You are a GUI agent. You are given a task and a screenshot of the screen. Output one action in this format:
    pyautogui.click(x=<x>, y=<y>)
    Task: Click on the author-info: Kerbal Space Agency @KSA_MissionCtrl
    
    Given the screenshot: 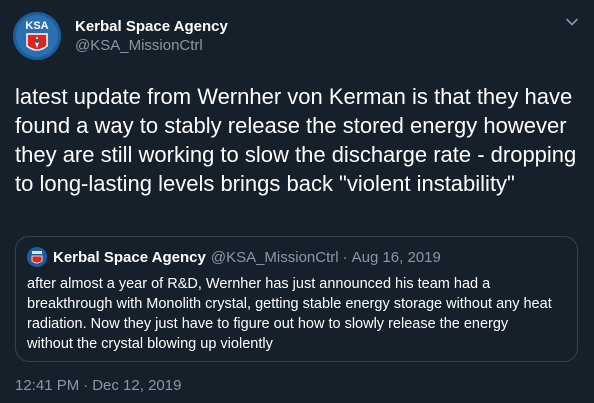 What is the action you would take?
    pyautogui.click(x=151, y=36)
    